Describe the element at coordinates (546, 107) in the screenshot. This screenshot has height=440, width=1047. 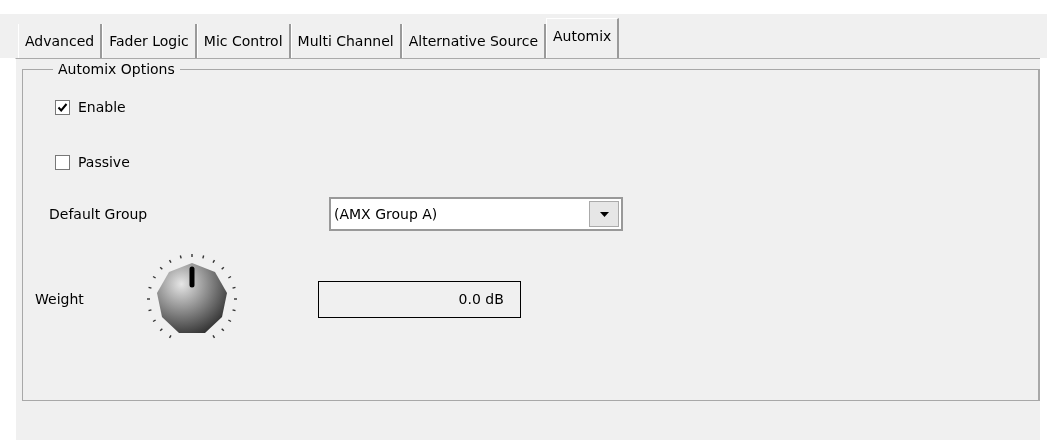
I see `checkbox: Enable` at that location.